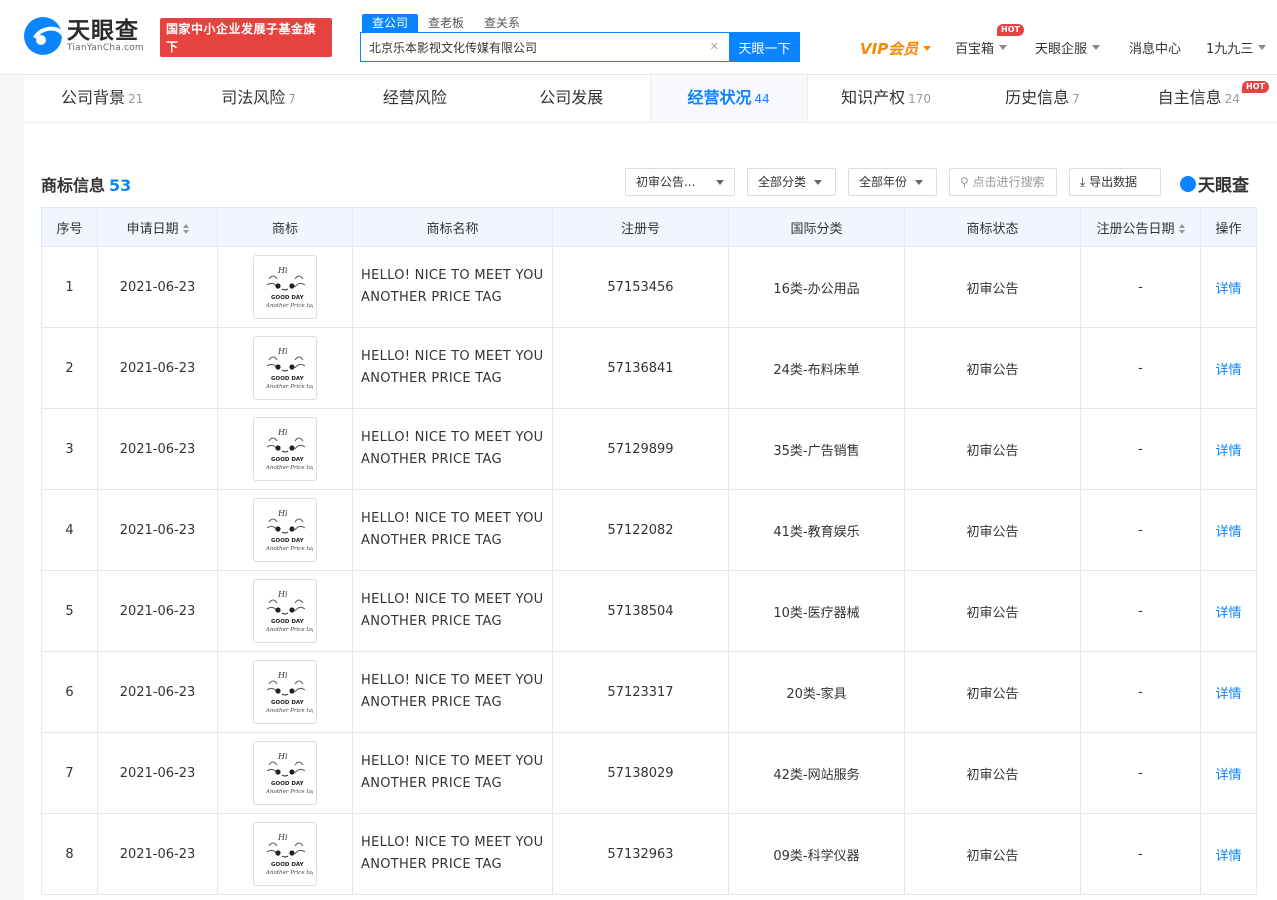  I want to click on tab-label: 公司发展, so click(571, 97).